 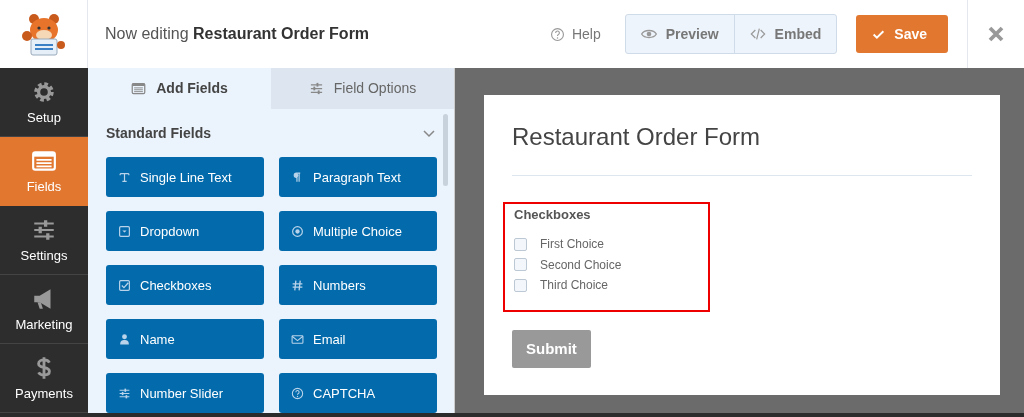 I want to click on question-icon, so click(x=297, y=393).